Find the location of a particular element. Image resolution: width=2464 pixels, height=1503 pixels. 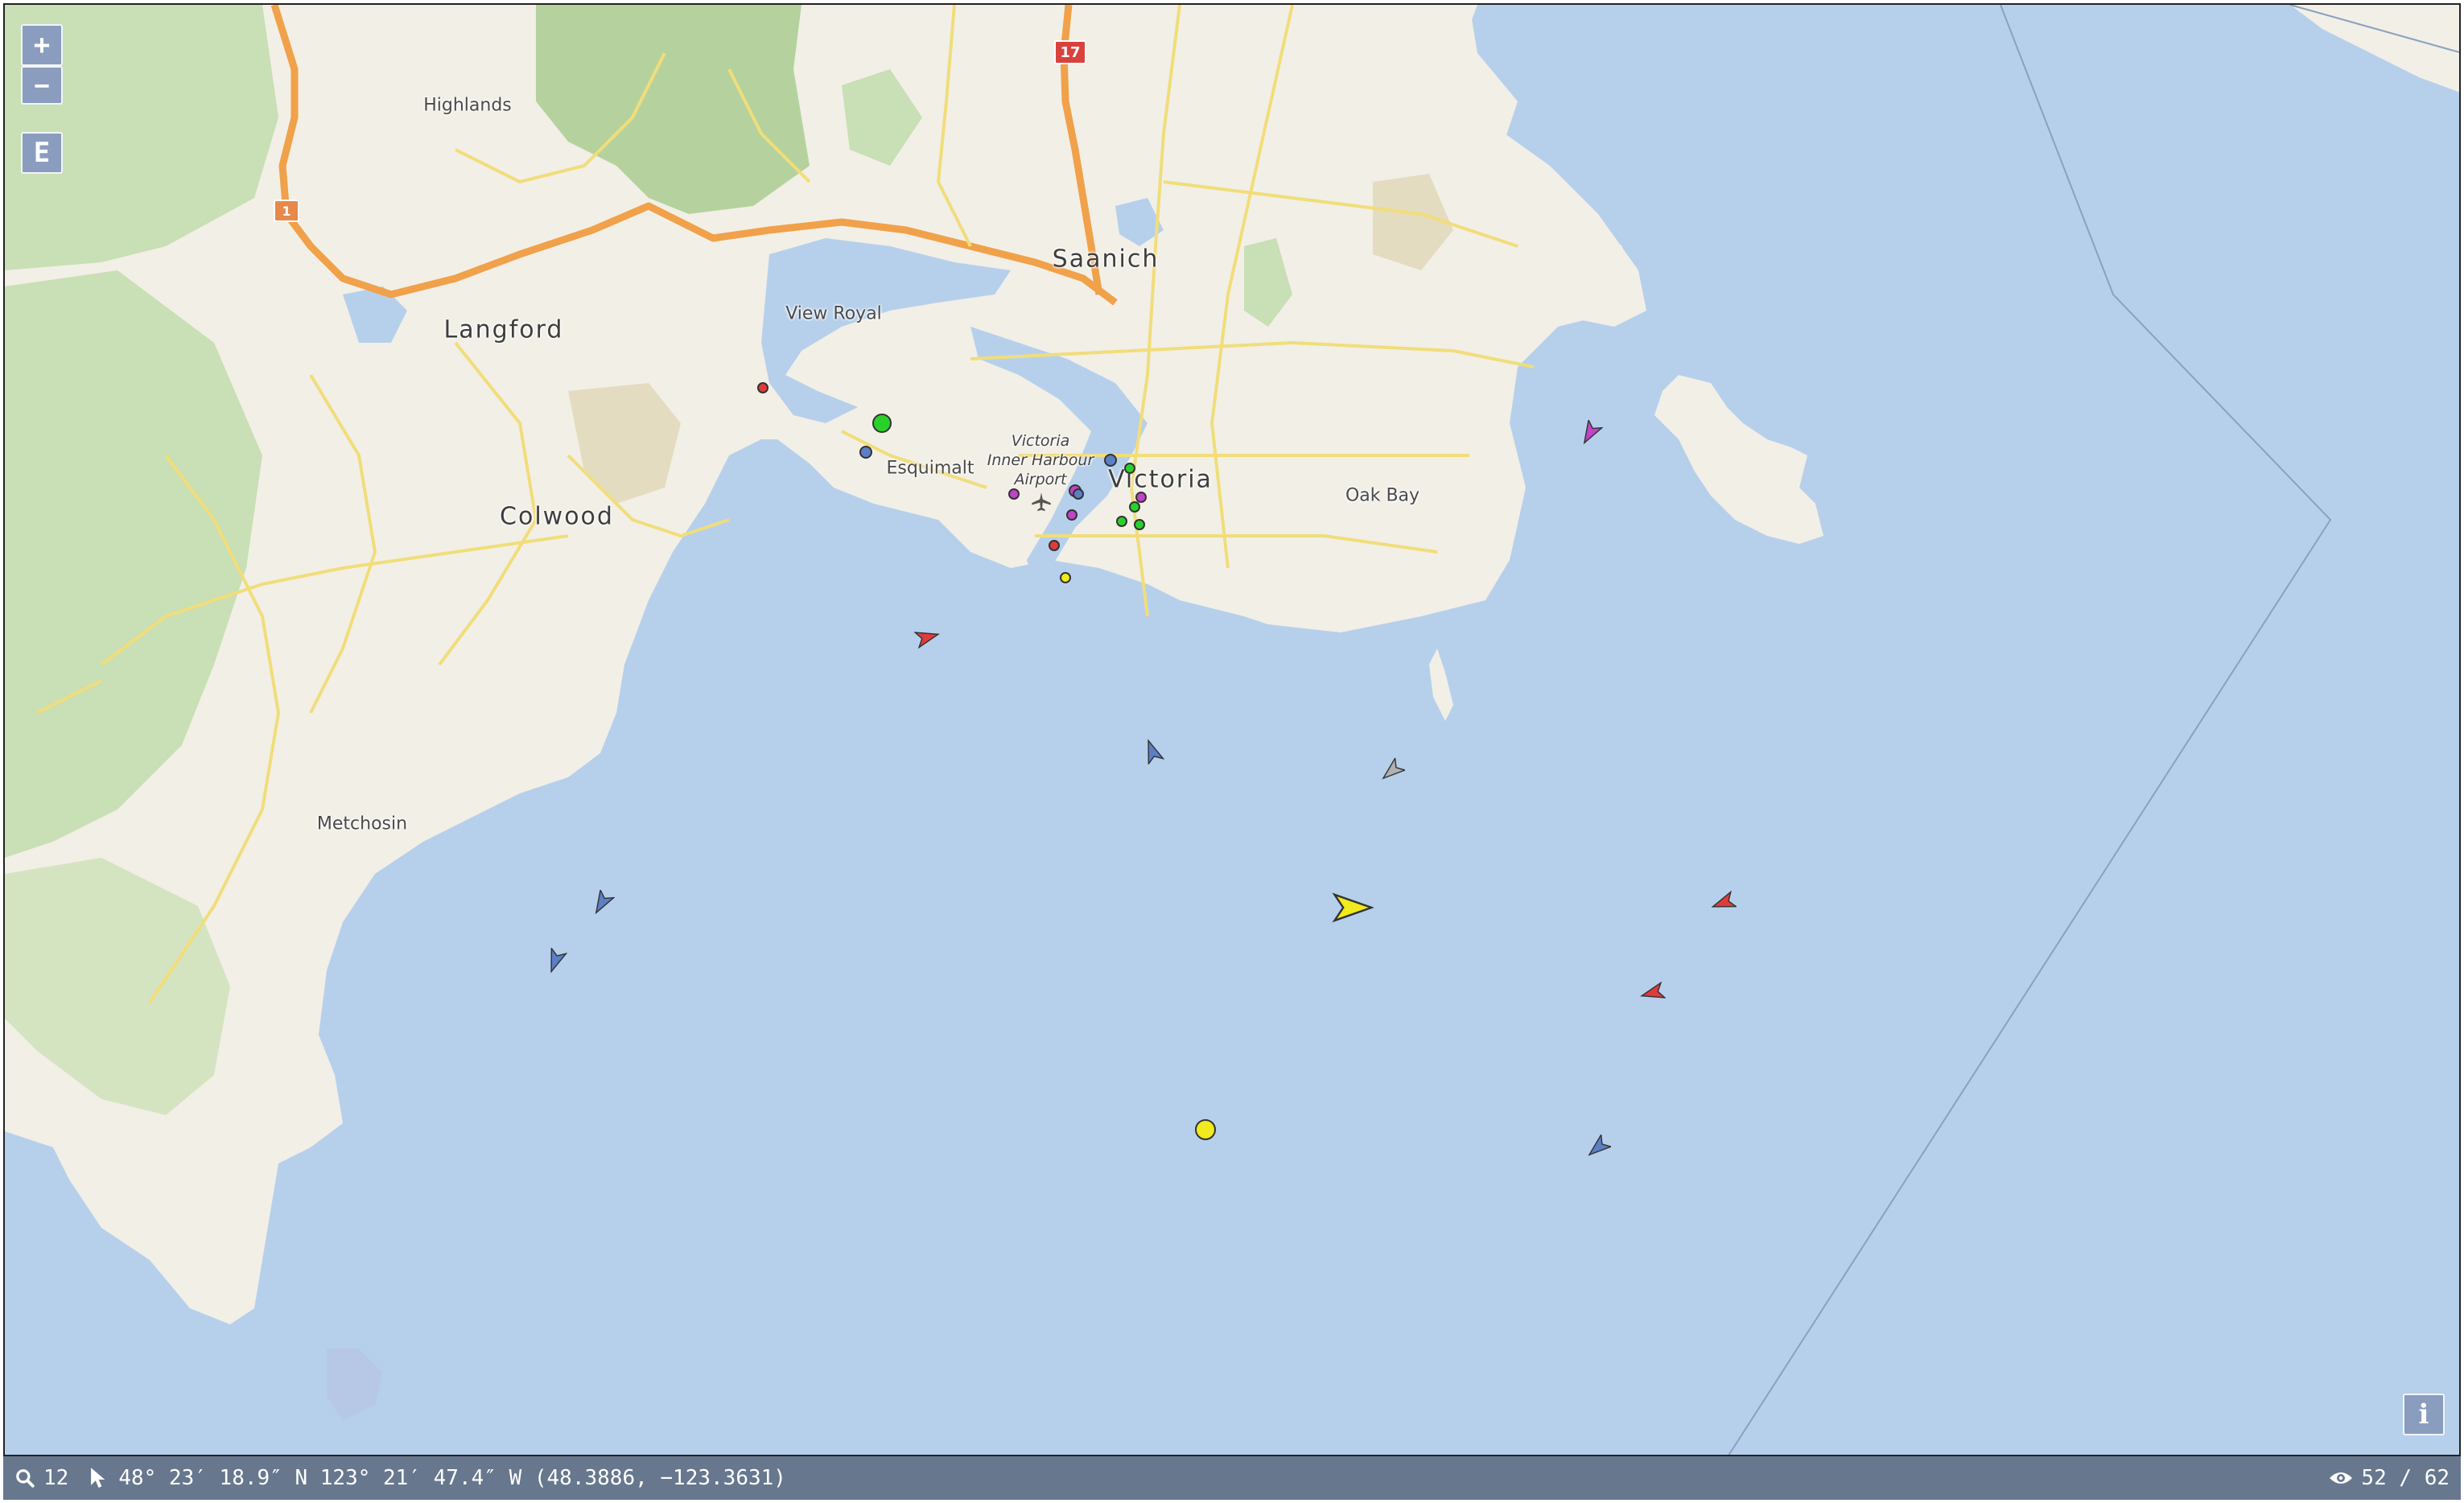

place-highlands: Highlands is located at coordinates (467, 105).